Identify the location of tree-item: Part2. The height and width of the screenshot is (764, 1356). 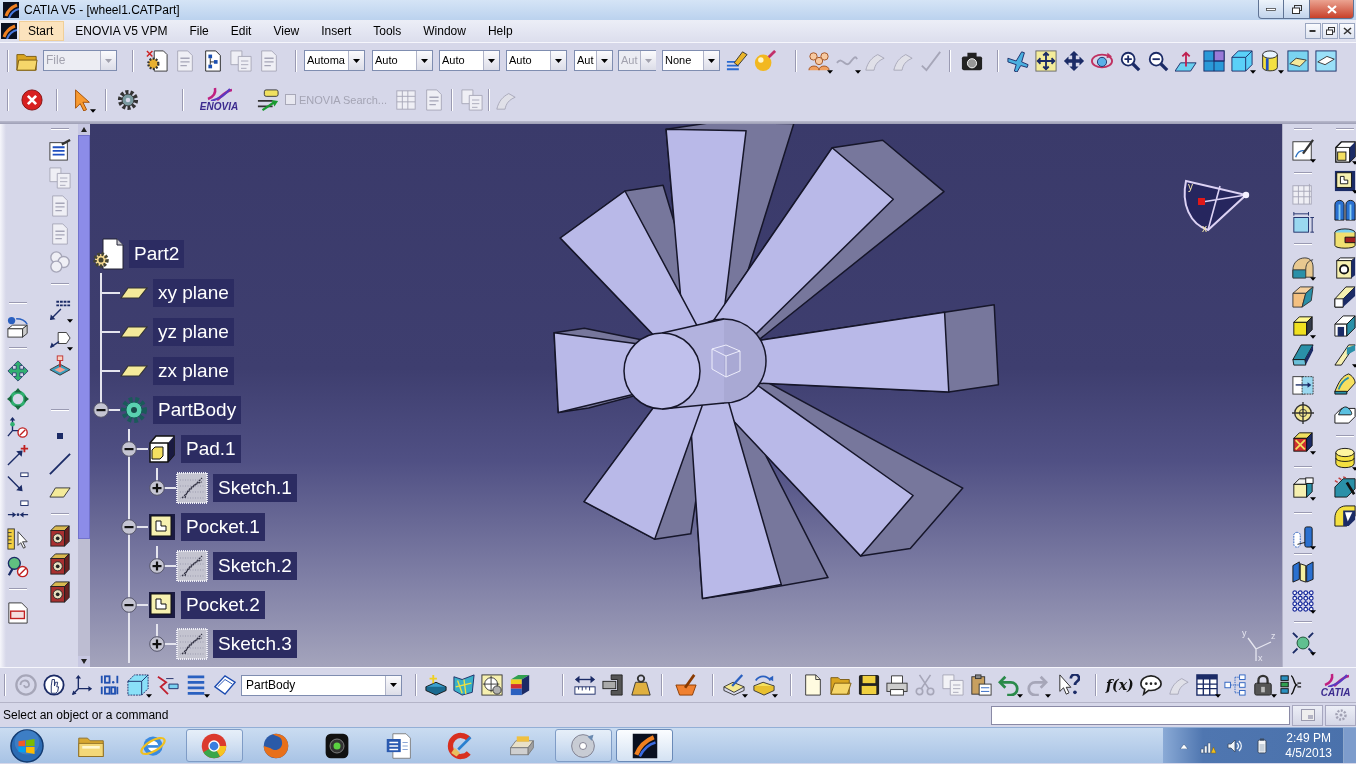
(157, 253).